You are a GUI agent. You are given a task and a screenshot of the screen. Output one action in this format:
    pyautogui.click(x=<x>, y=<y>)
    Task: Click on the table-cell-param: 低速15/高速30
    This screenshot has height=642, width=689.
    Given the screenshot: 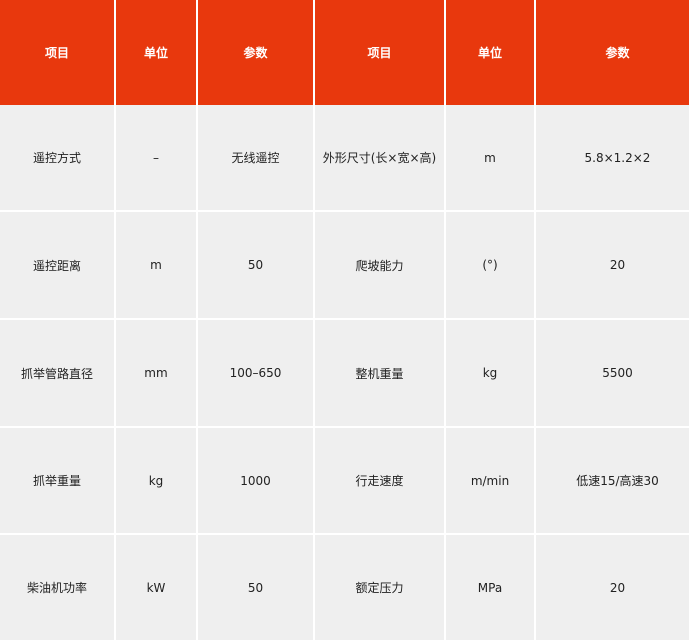 What is the action you would take?
    pyautogui.click(x=612, y=481)
    